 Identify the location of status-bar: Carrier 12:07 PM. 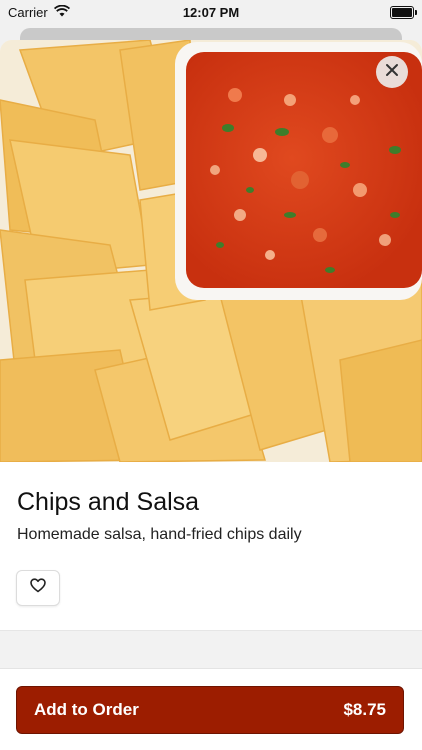
(211, 12).